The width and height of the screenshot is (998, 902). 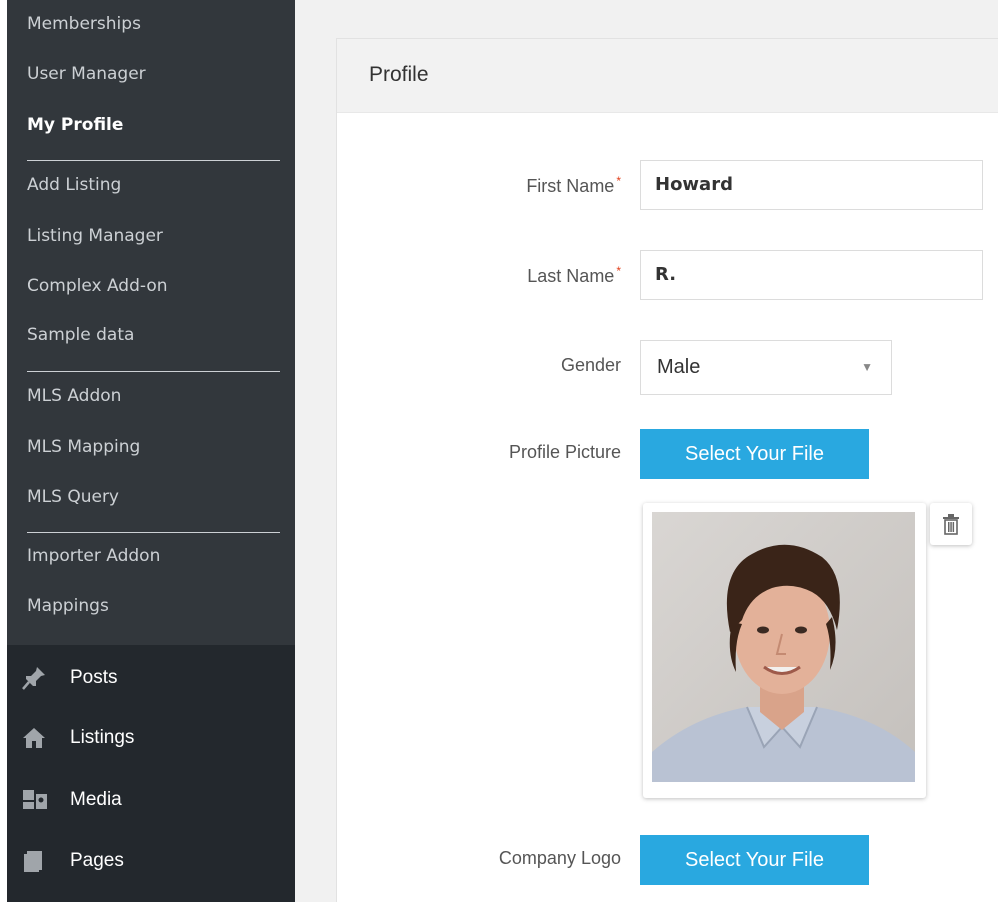 I want to click on profile-picture-preview, so click(x=784, y=650).